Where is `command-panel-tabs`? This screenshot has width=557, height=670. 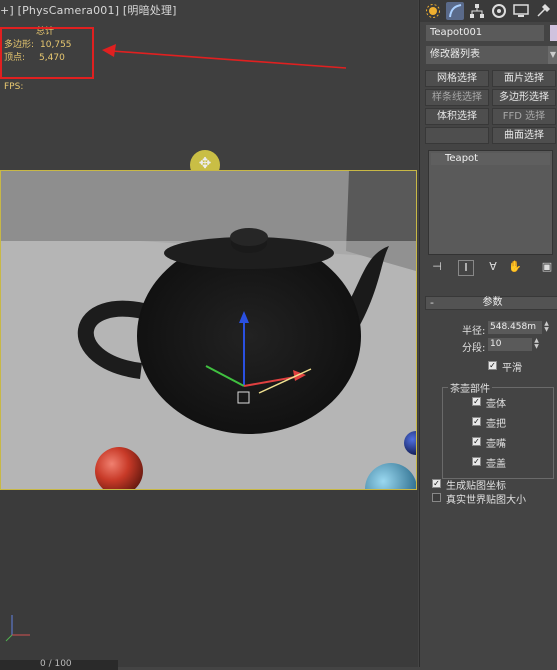
command-panel-tabs is located at coordinates (488, 11).